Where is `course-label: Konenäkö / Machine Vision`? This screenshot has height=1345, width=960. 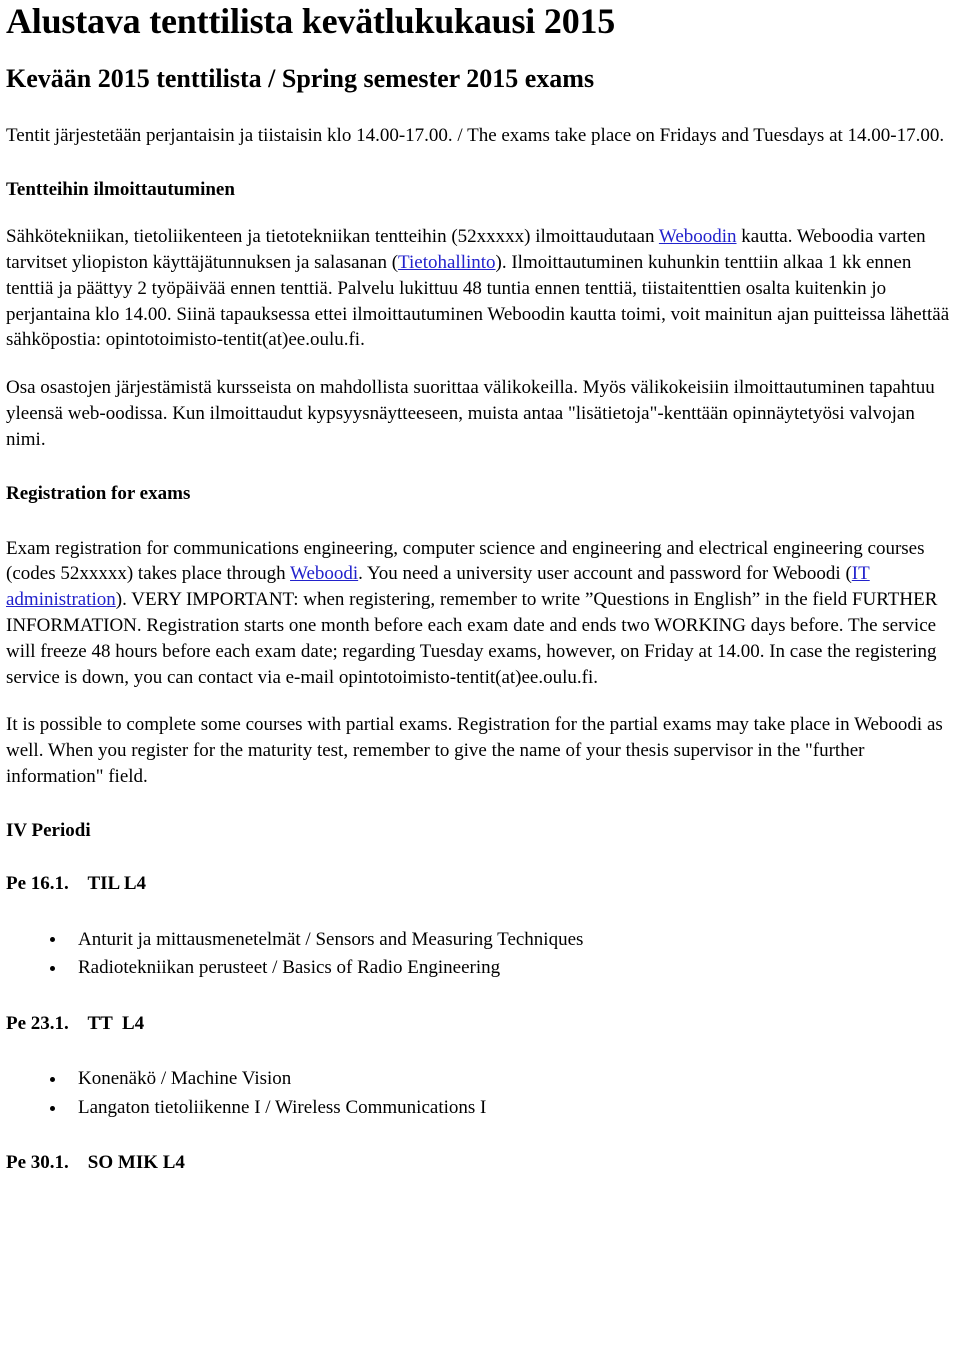 course-label: Konenäkö / Machine Vision is located at coordinates (185, 1079).